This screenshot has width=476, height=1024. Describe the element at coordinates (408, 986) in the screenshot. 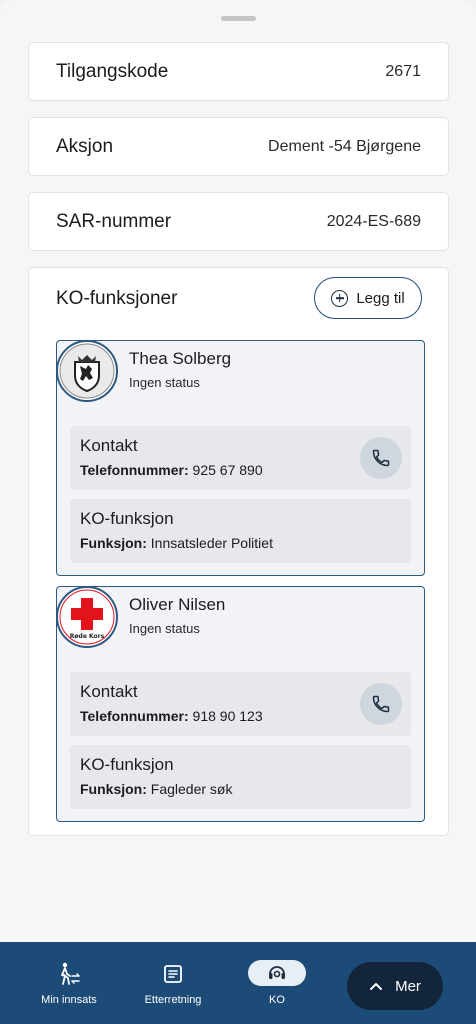

I see `more-label: Mer` at that location.